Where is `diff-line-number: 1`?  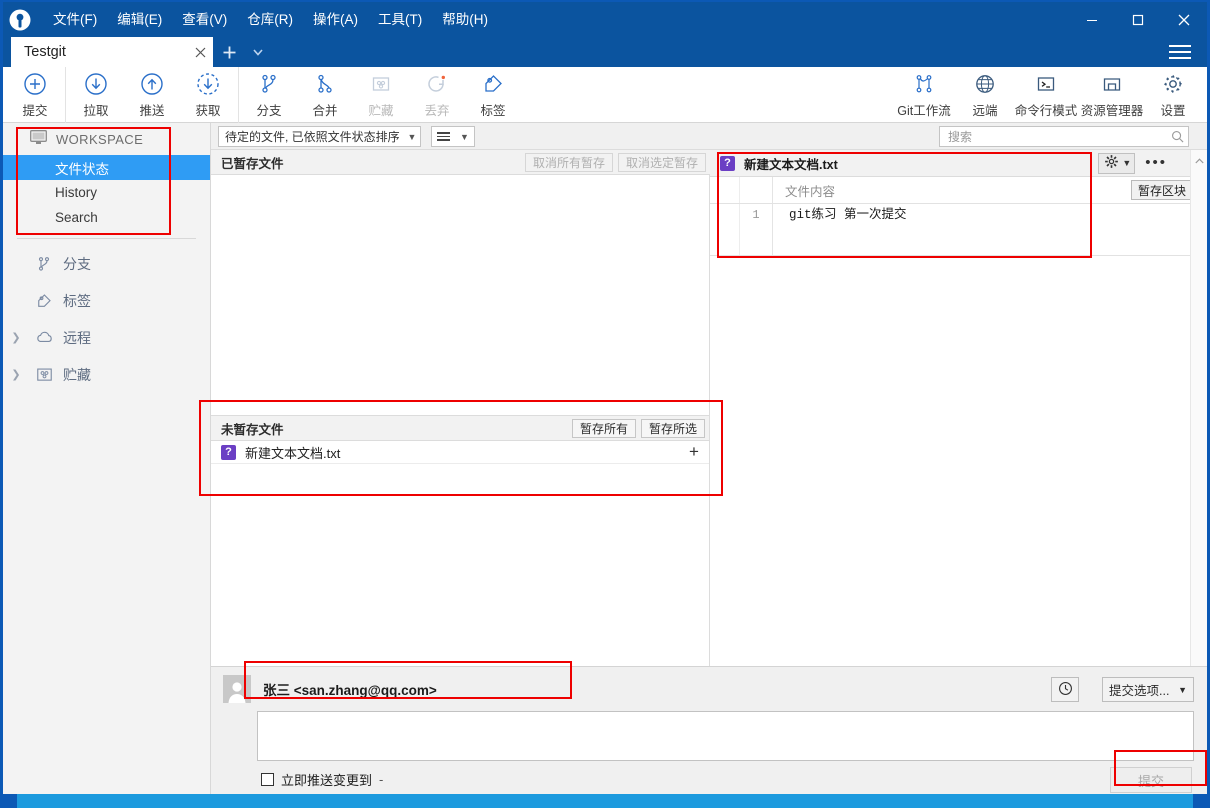 diff-line-number: 1 is located at coordinates (756, 215).